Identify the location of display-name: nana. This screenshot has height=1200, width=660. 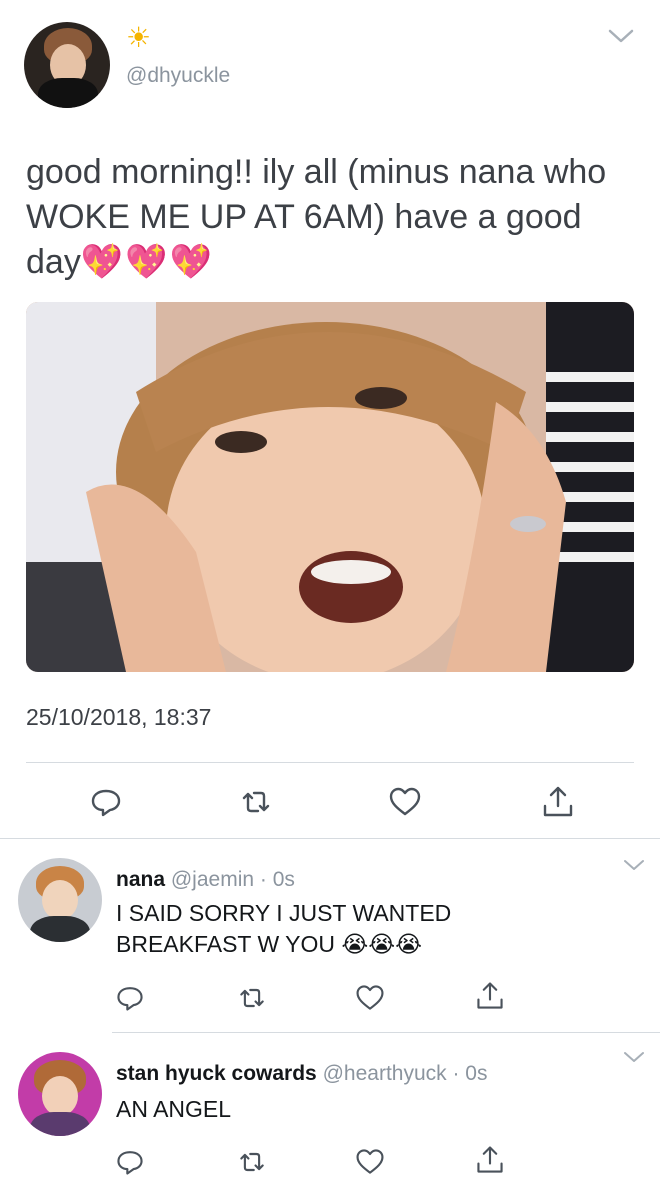
(141, 879).